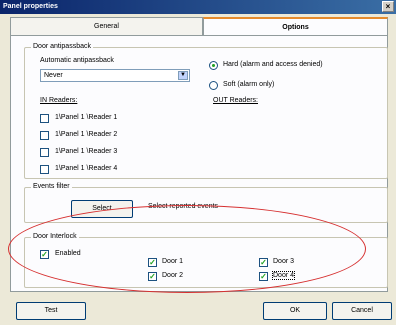 The width and height of the screenshot is (396, 325). I want to click on in-reader-2-label: 1\Panel 1 \Reader 2, so click(86, 134).